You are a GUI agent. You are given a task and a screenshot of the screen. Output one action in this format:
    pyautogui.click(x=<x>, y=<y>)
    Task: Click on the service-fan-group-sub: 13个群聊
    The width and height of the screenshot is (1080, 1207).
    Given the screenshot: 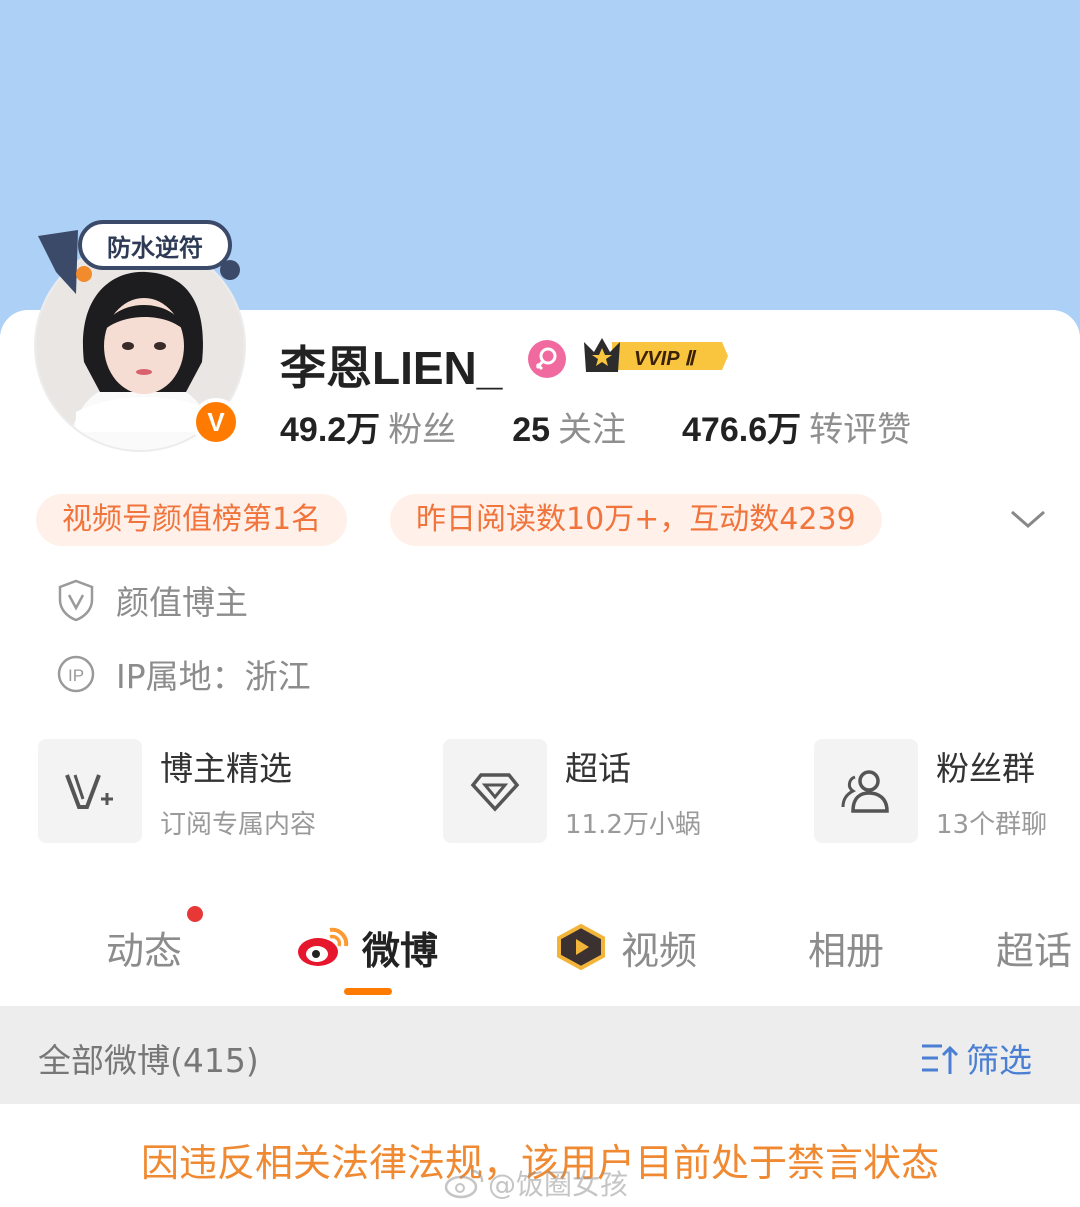 What is the action you would take?
    pyautogui.click(x=992, y=824)
    